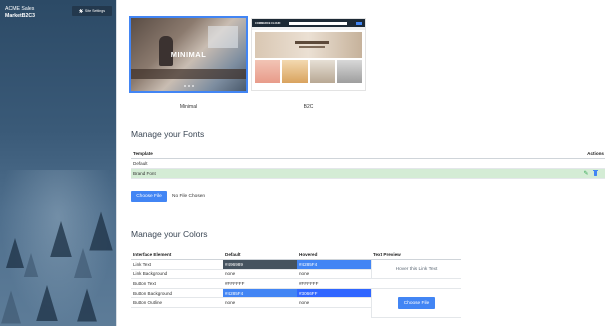 Image resolution: width=605 pixels, height=326 pixels. I want to click on template-card-b2c: COMMERCE CLOUD B2C, so click(308, 64).